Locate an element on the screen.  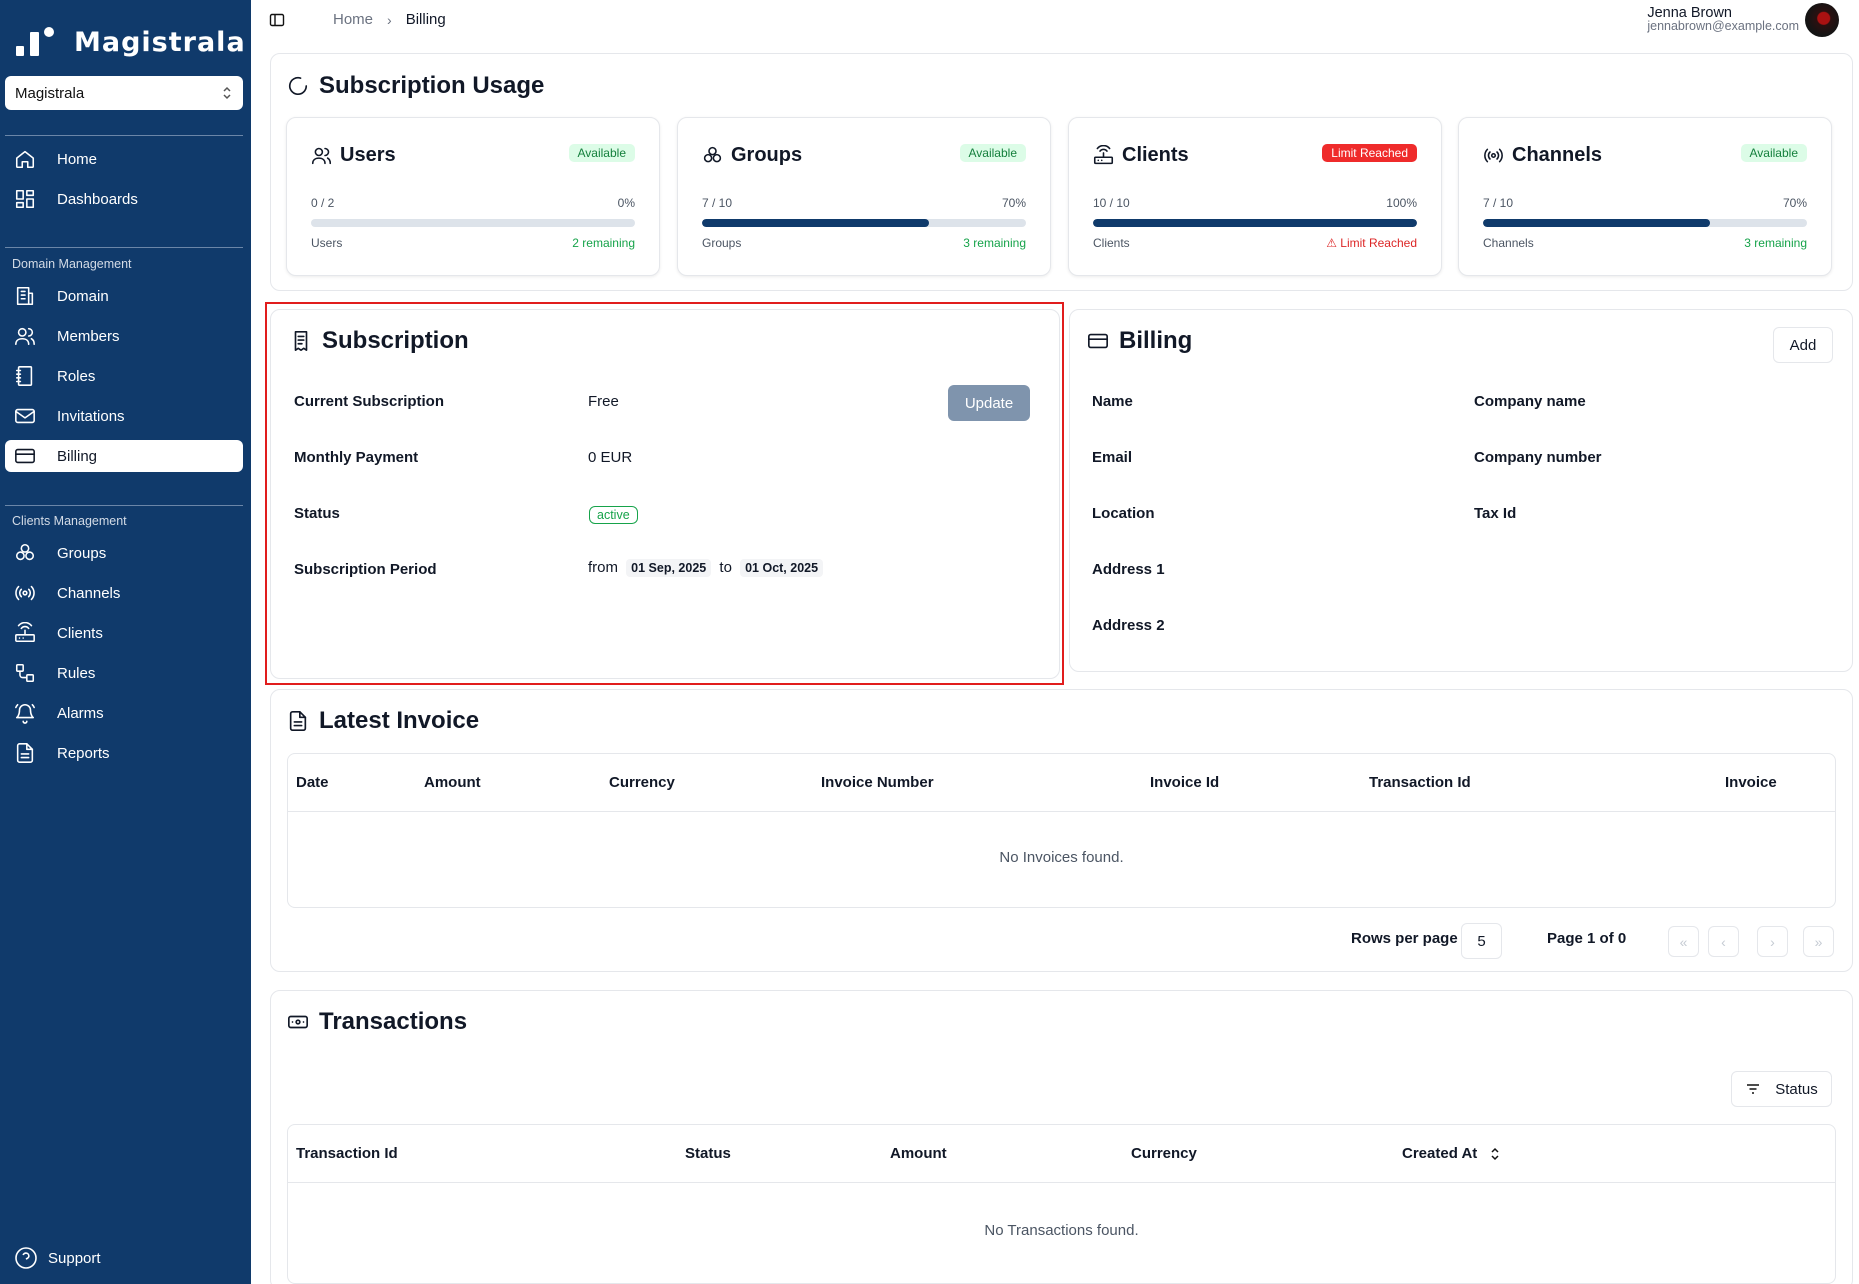
sidebar-item-alarms: Alarms is located at coordinates (124, 713).